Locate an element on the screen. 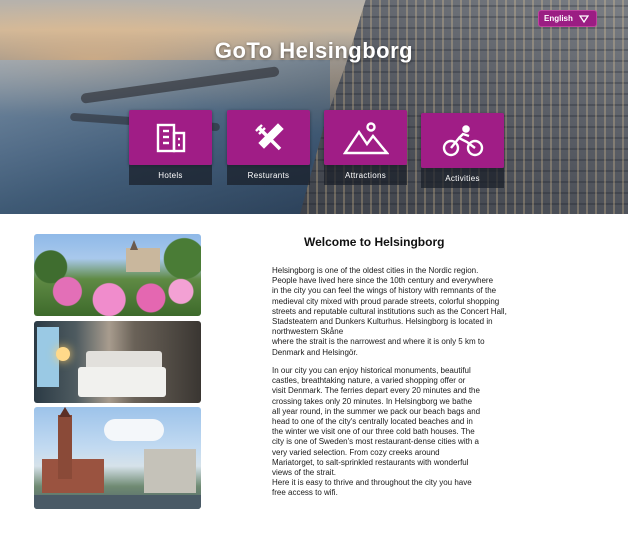 The height and width of the screenshot is (558, 628). language-selected: English is located at coordinates (558, 18).